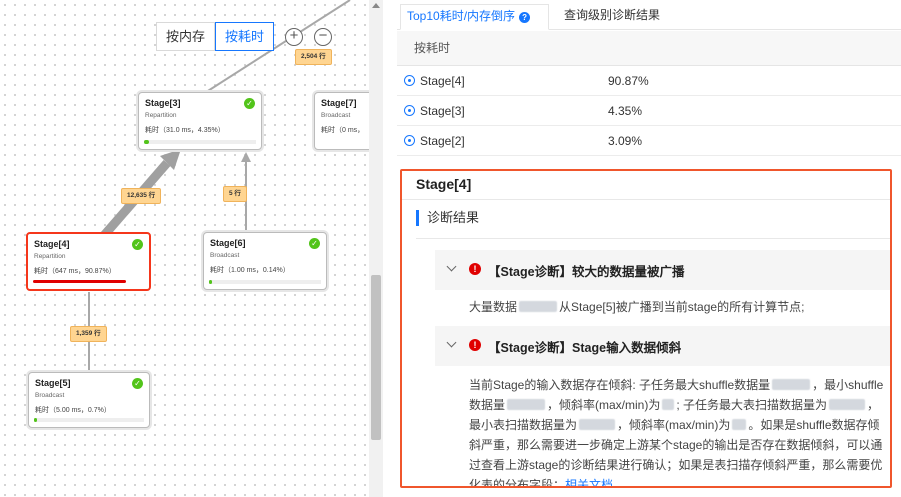 This screenshot has width=901, height=497. I want to click on stage-node-title: Stage[7], so click(339, 103).